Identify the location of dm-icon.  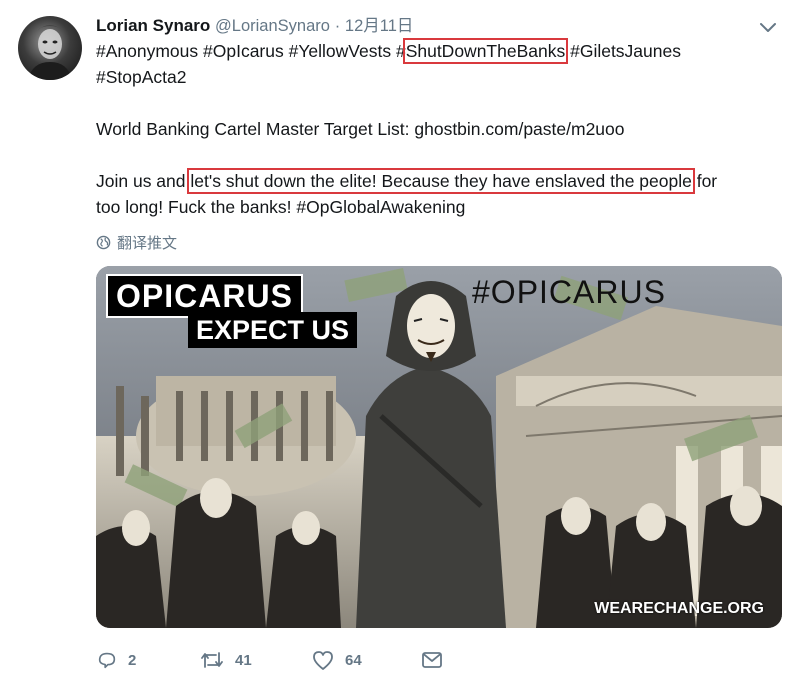
(432, 660).